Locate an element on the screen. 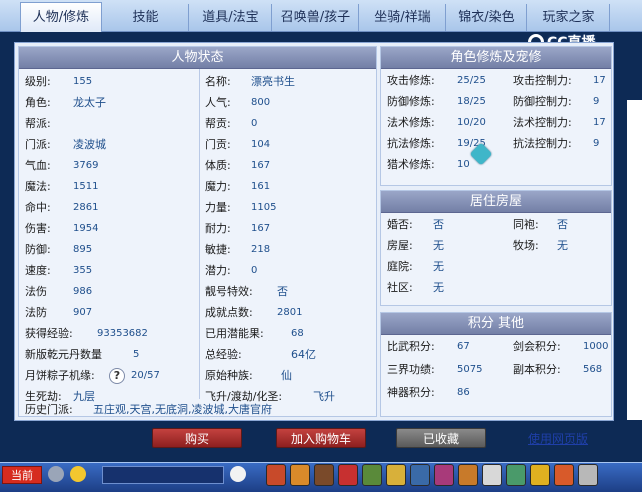  stat-label: 帮贡: is located at coordinates (218, 123).